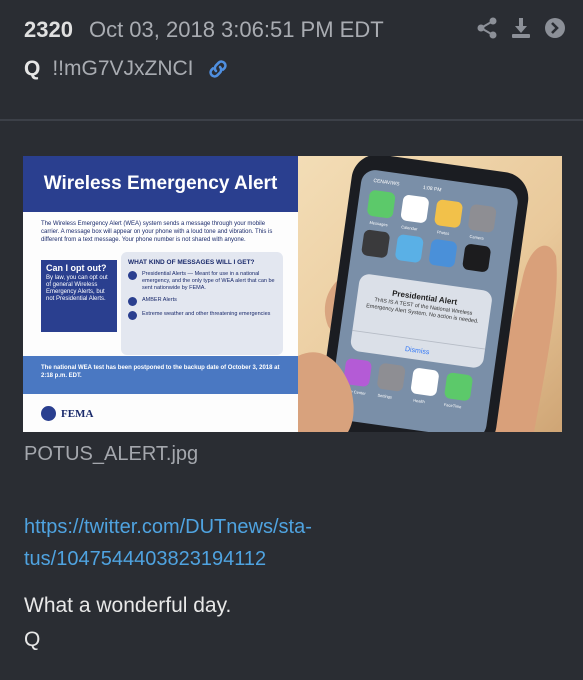 Image resolution: width=583 pixels, height=680 pixels. What do you see at coordinates (236, 29) in the screenshot?
I see `post-timestamp: Oct 03, 2018 3:06:51 PM EDT` at bounding box center [236, 29].